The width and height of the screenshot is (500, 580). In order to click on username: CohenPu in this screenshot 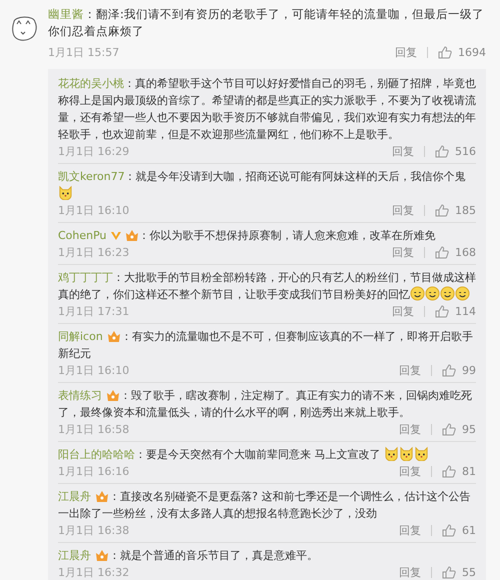, I will do `click(82, 235)`.